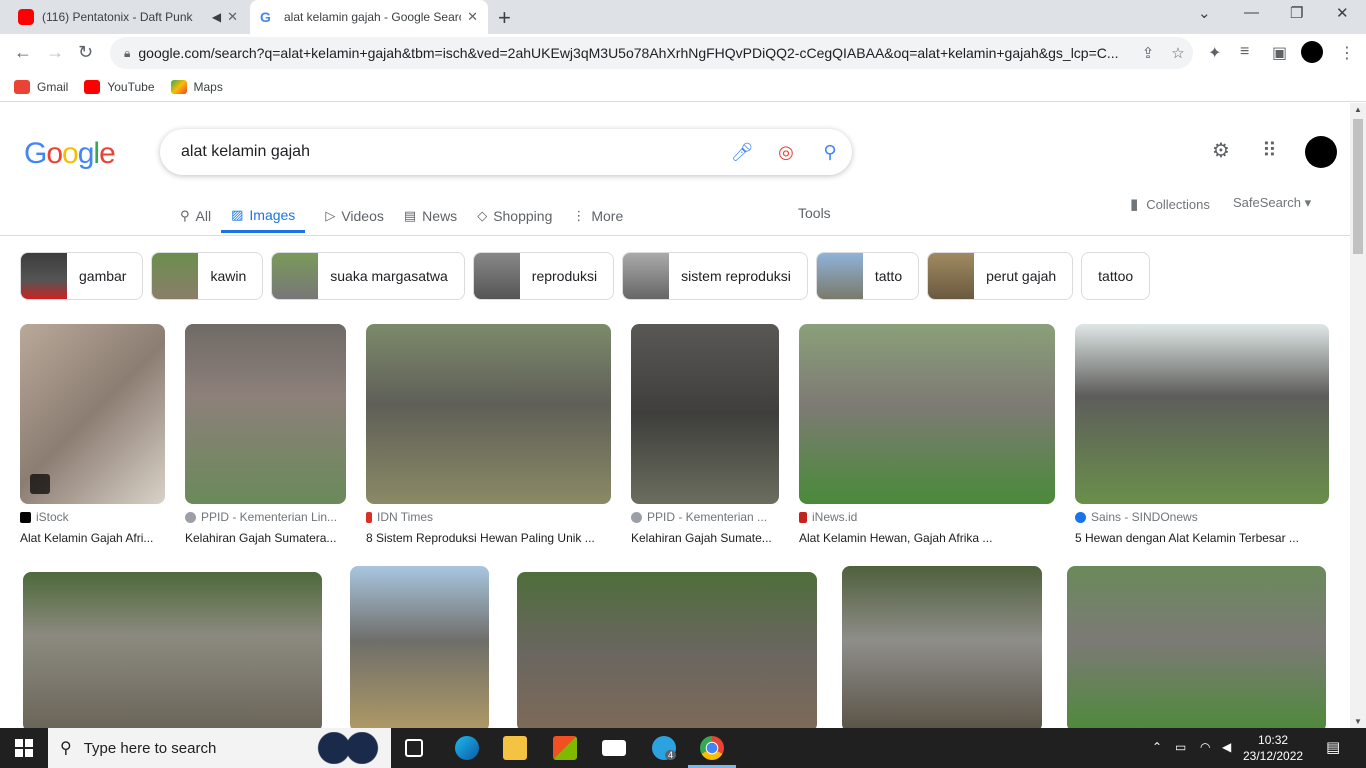  I want to click on scroll-up-icon: ▲, so click(1358, 109).